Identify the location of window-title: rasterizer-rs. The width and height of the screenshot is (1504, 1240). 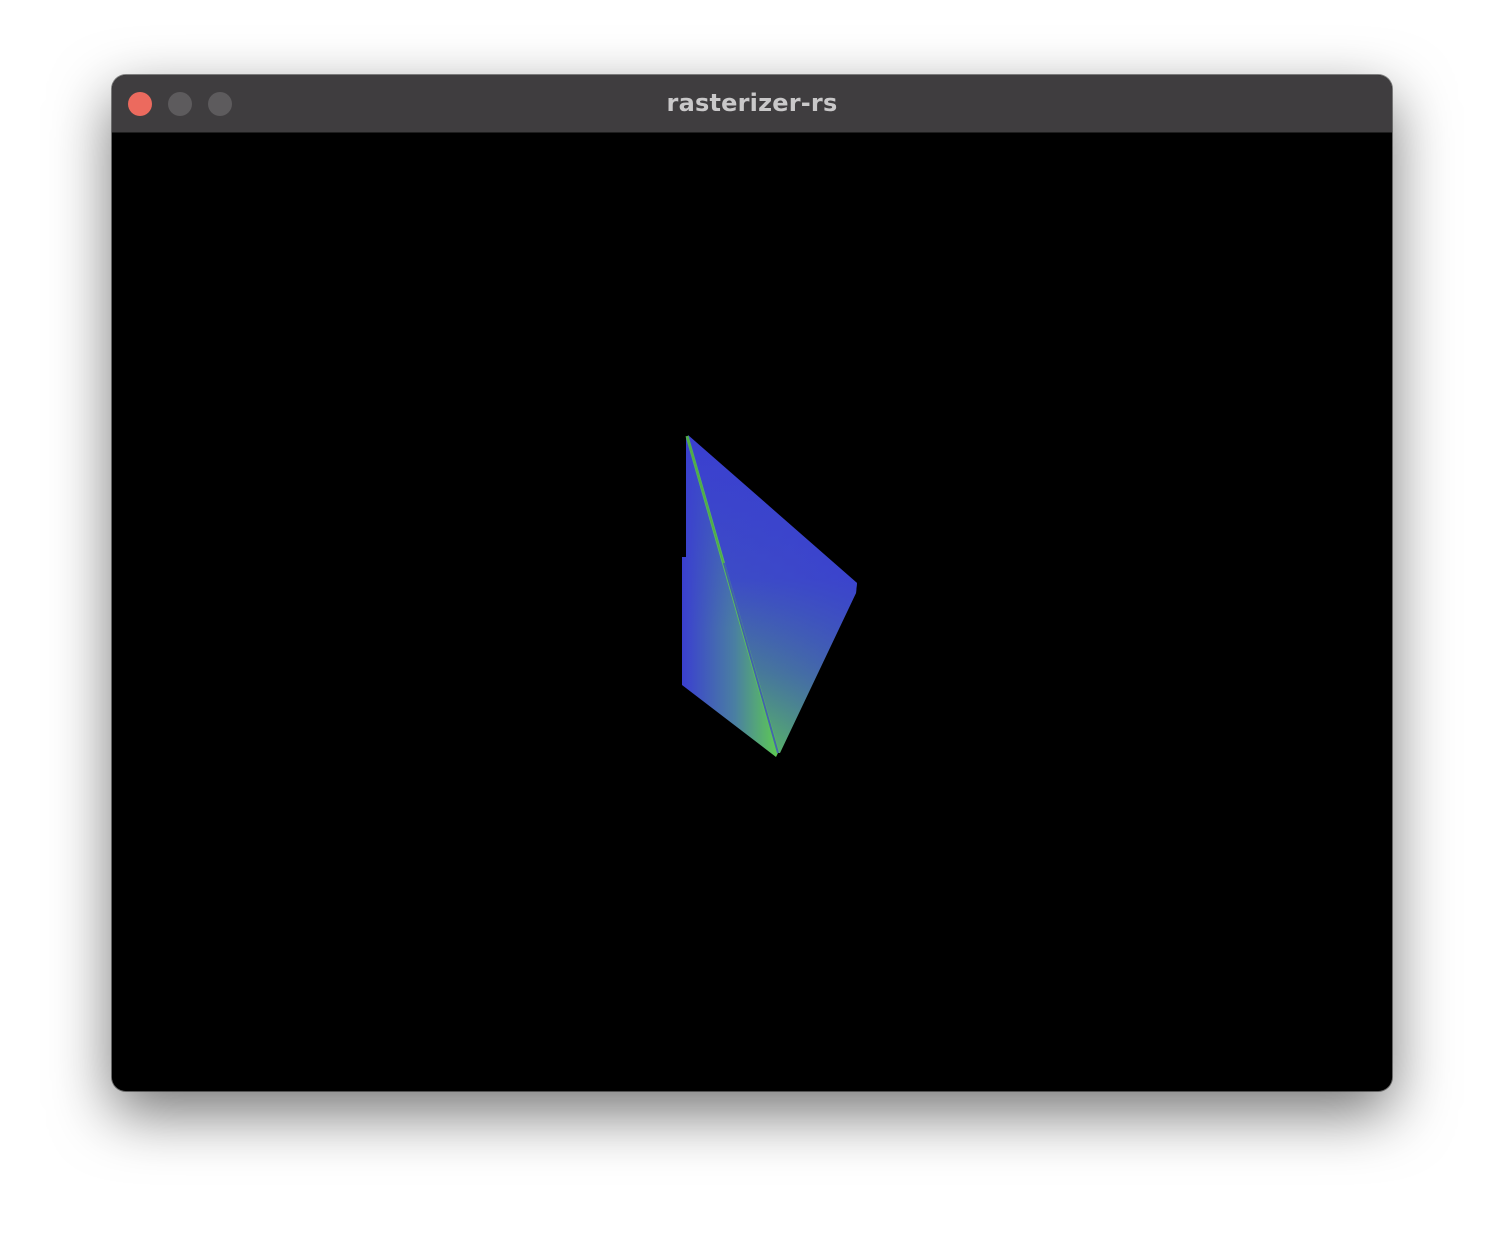
(752, 103).